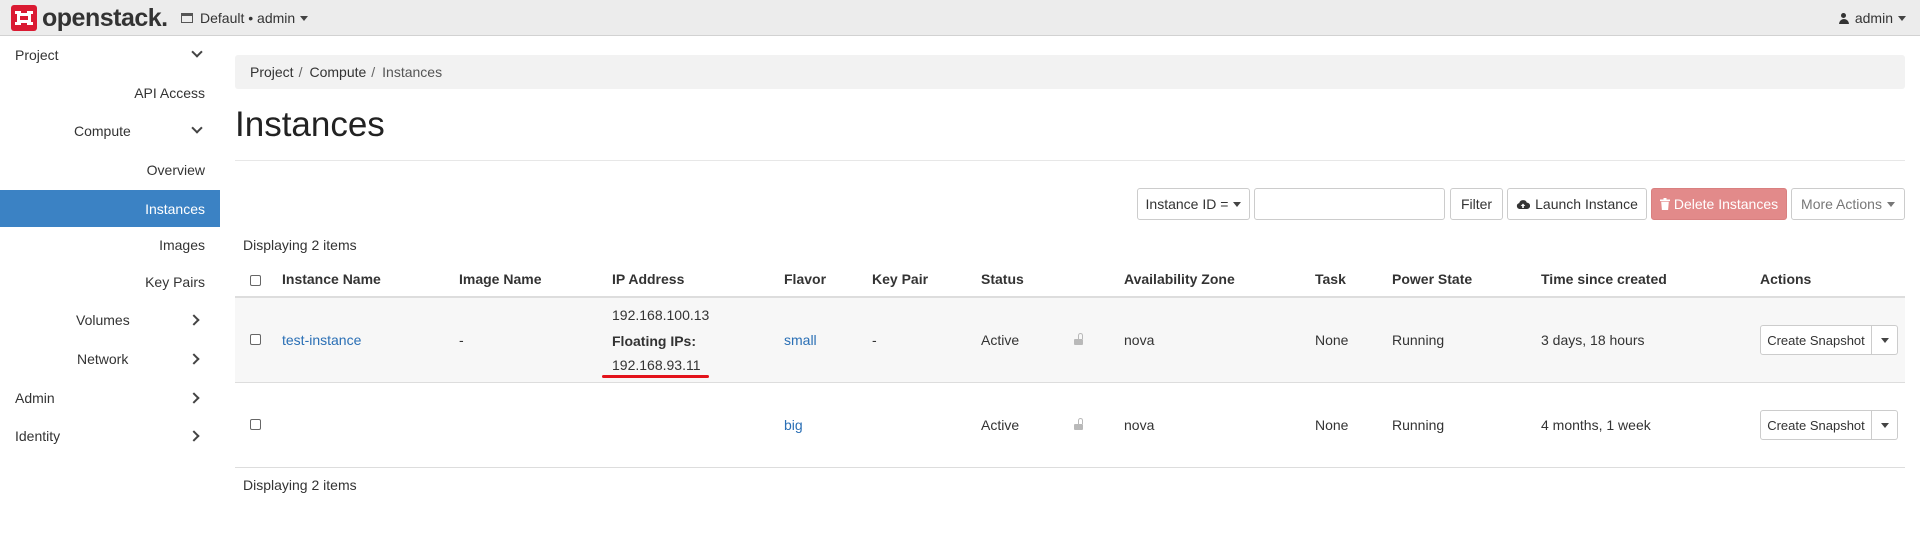 This screenshot has height=535, width=1920. What do you see at coordinates (110, 208) in the screenshot?
I see `sidebar-item-instances: Instances` at bounding box center [110, 208].